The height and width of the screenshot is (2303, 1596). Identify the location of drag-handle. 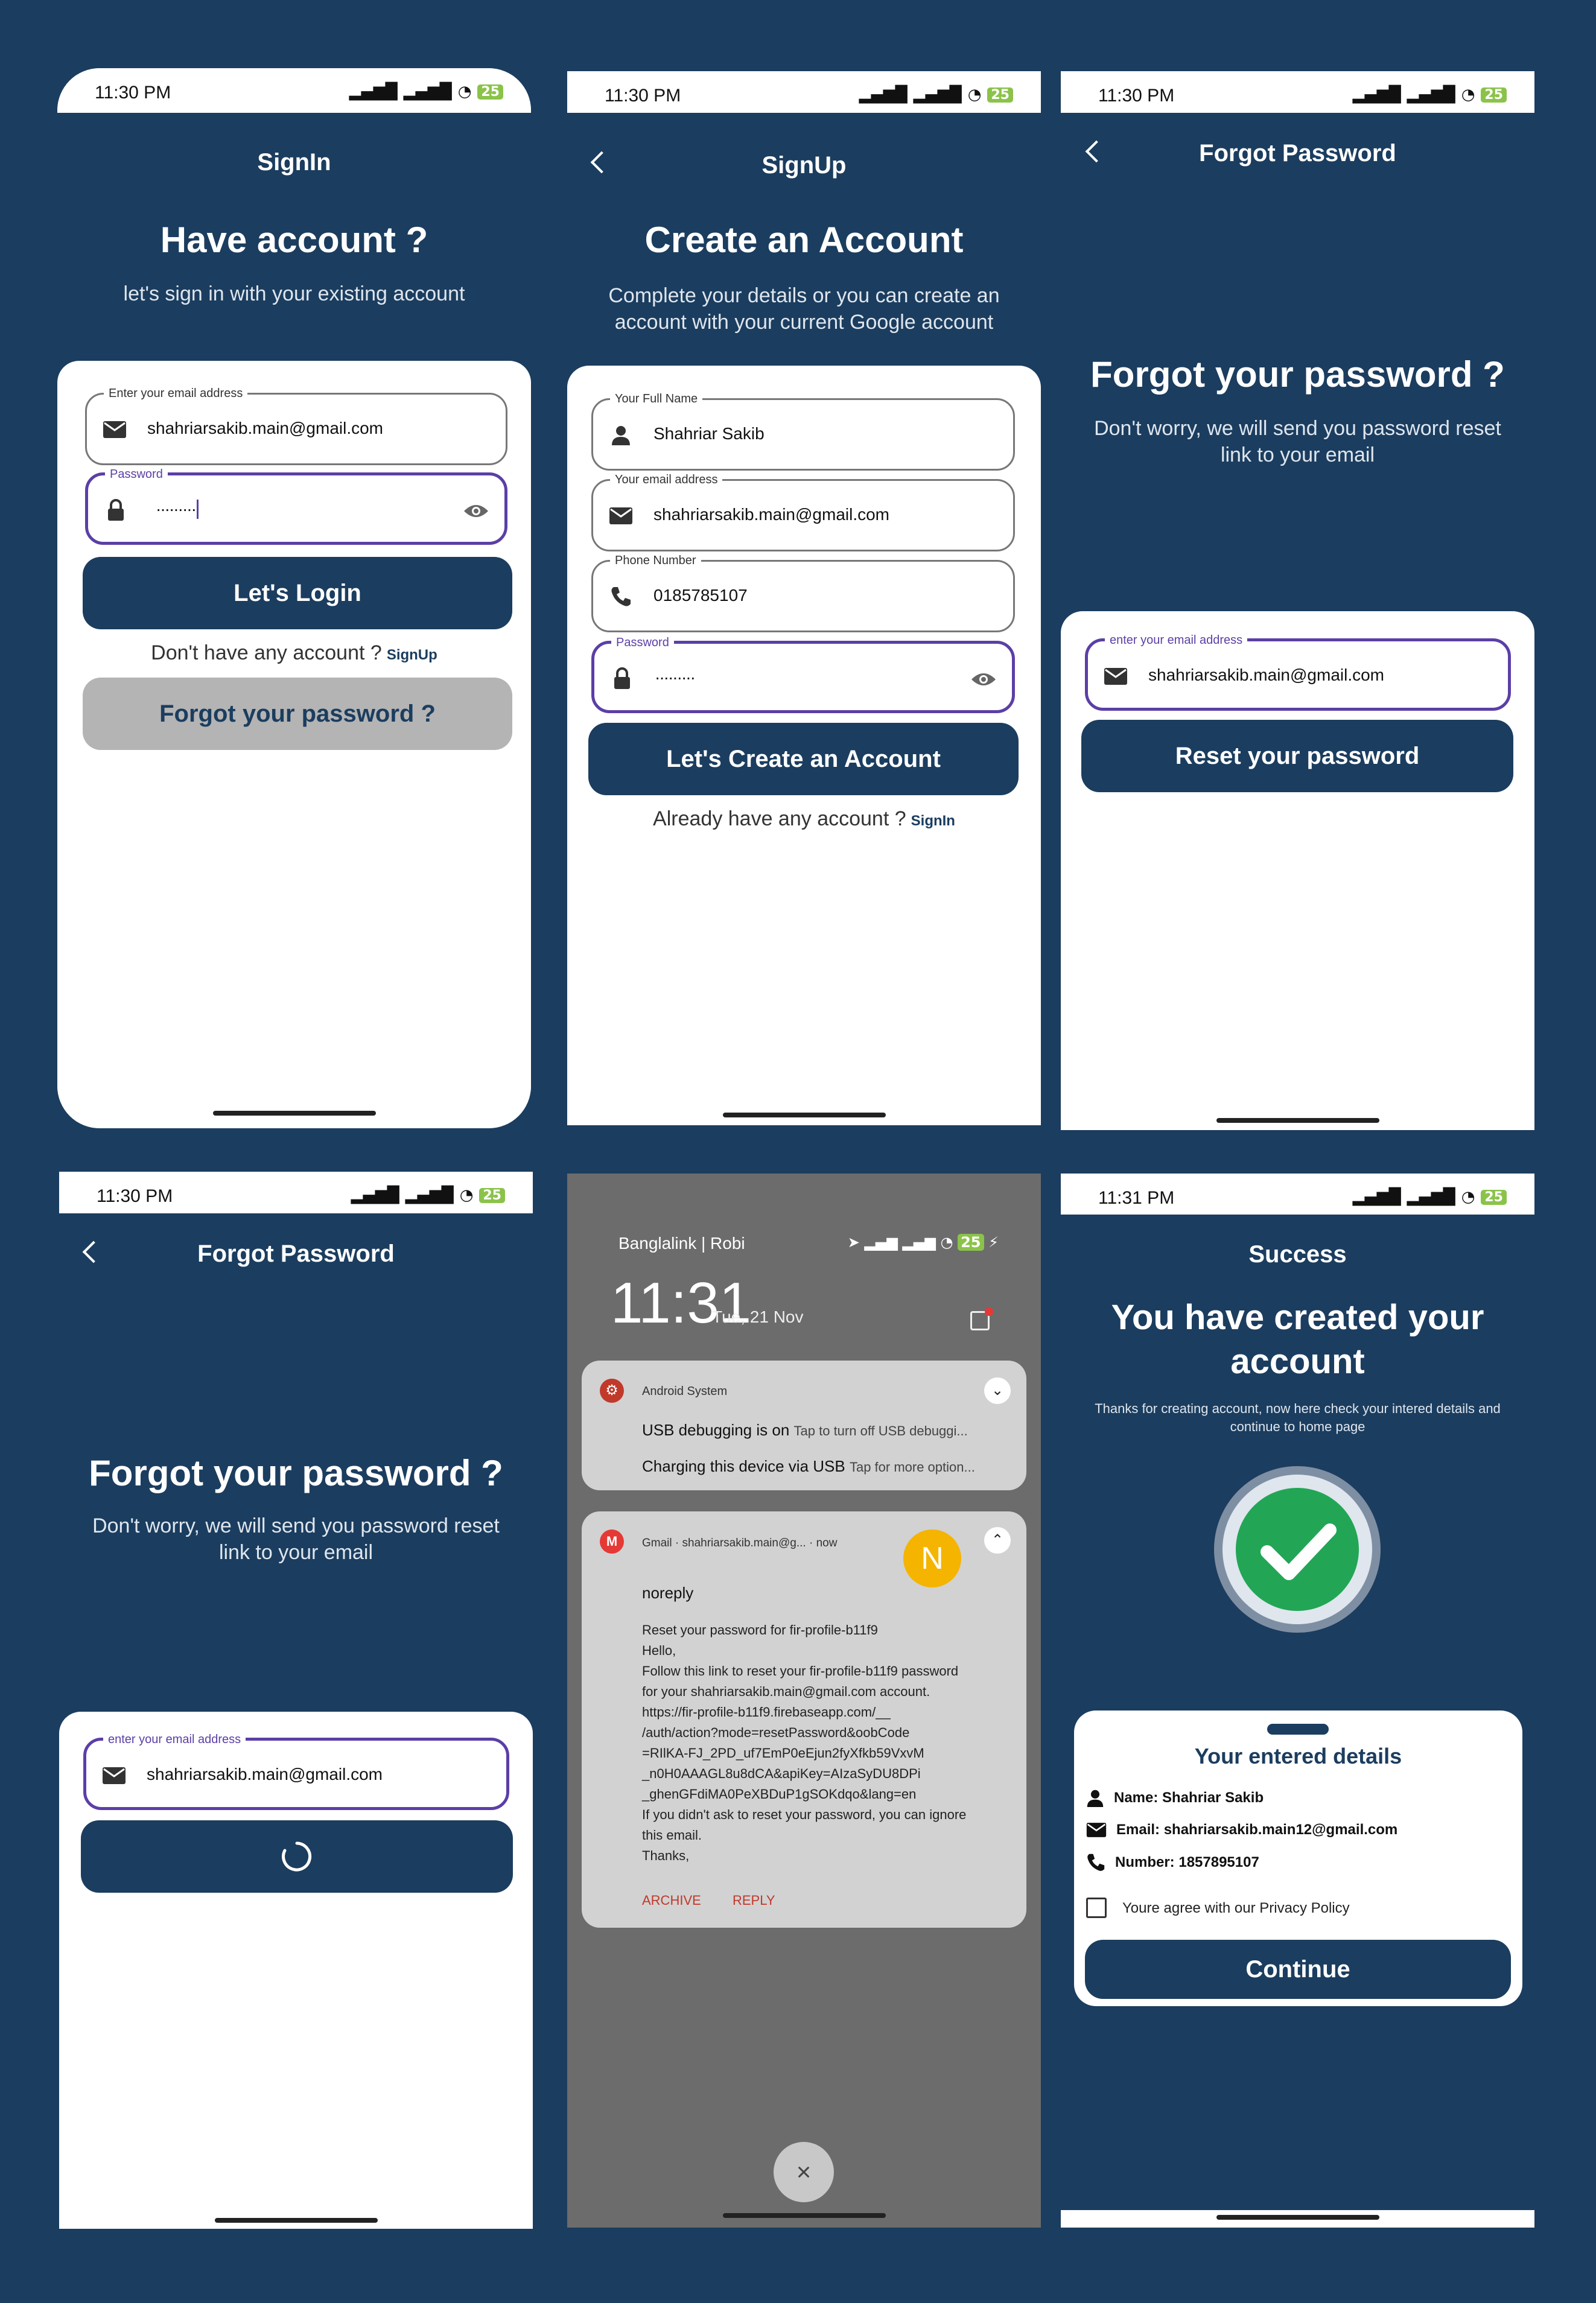
(1298, 1729).